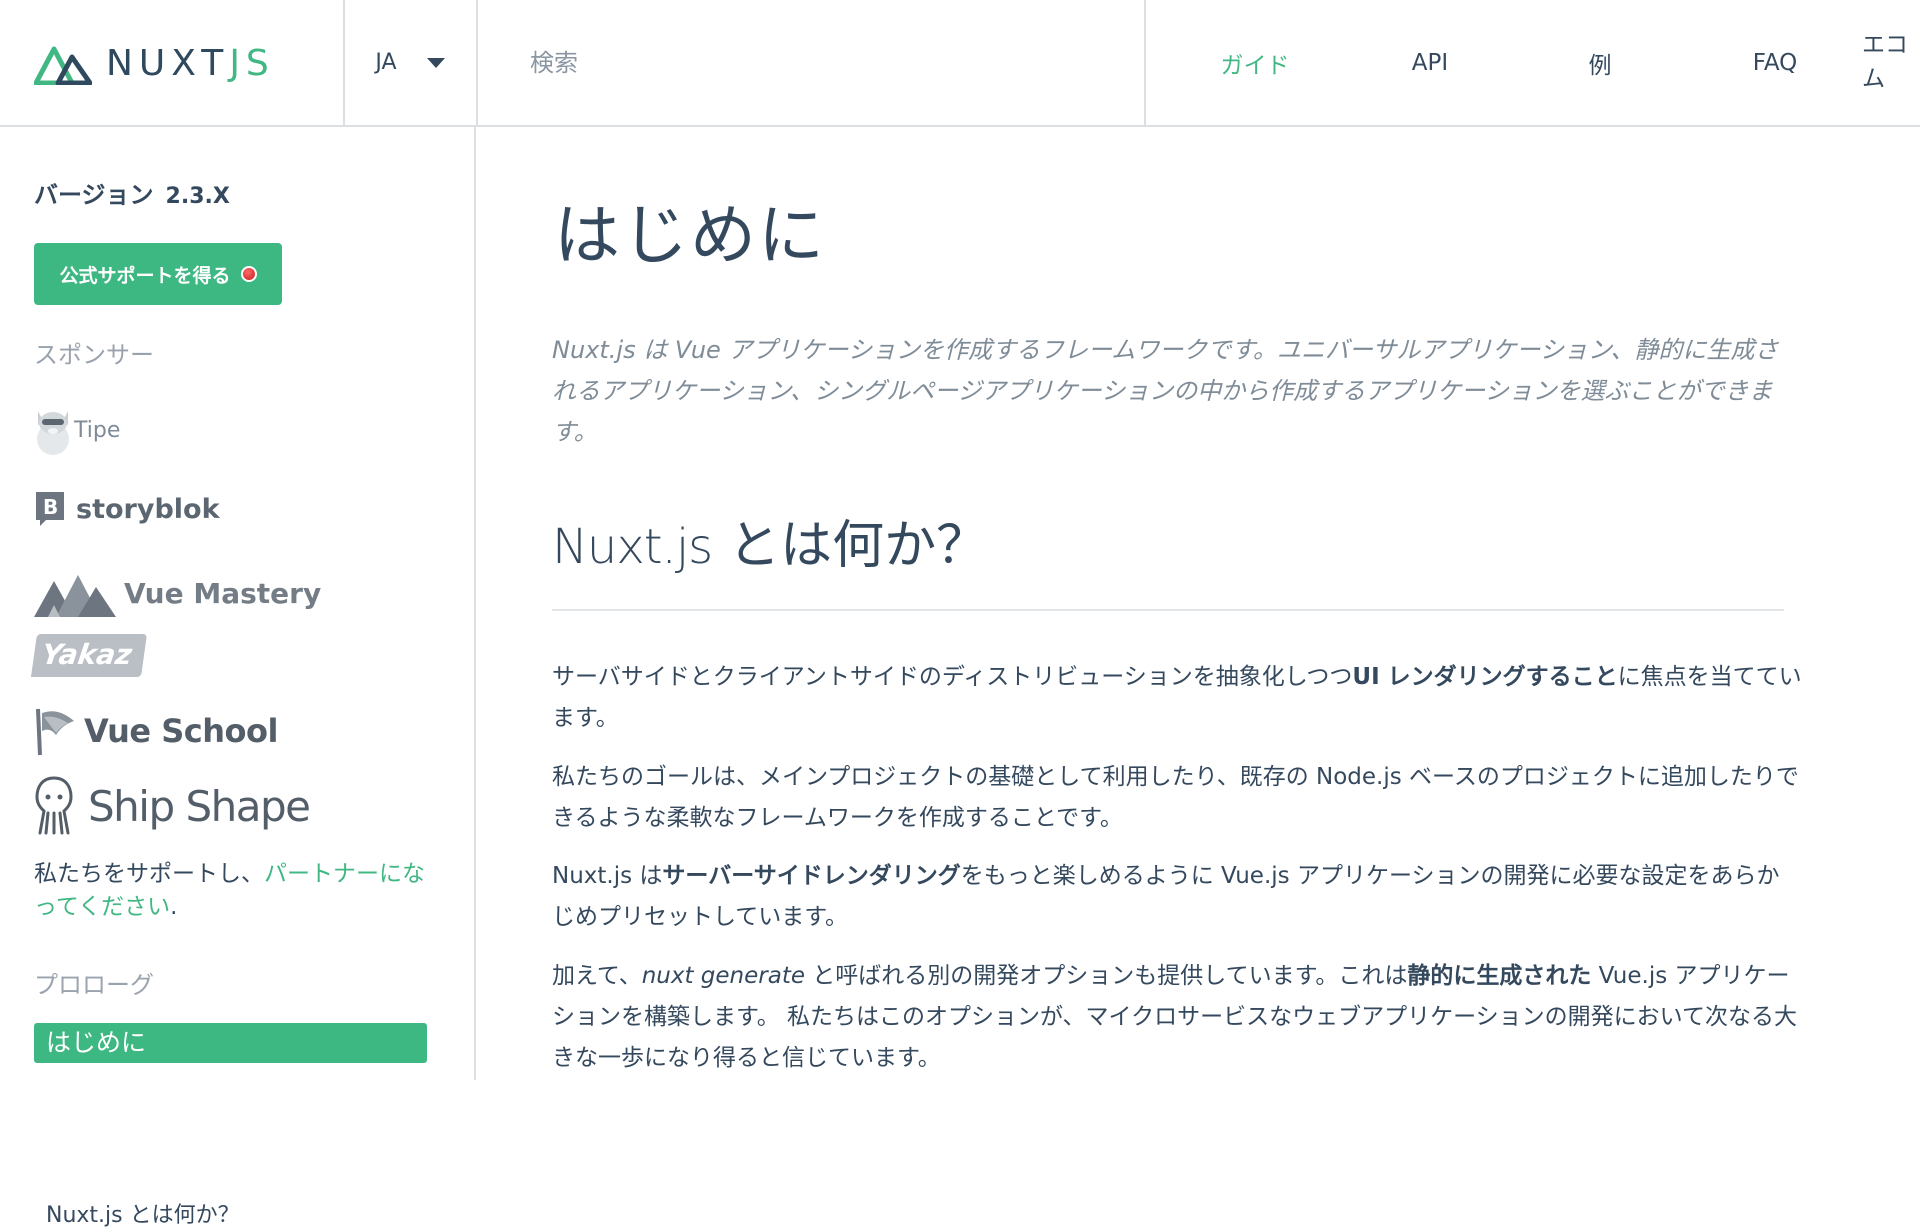 The height and width of the screenshot is (1229, 1920). What do you see at coordinates (1145, 63) in the screenshot?
I see `header-divider` at bounding box center [1145, 63].